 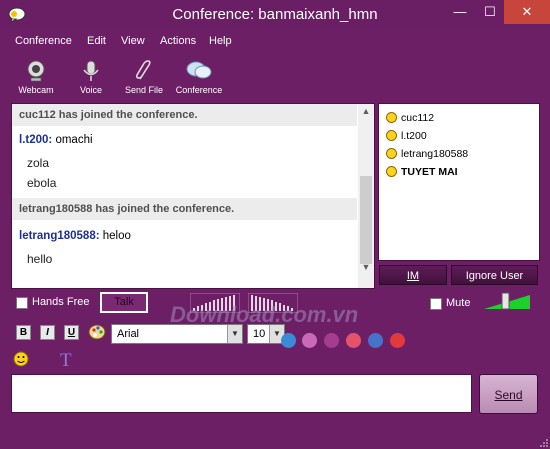 I want to click on chat-message: letrang180588: heloo, so click(x=184, y=236).